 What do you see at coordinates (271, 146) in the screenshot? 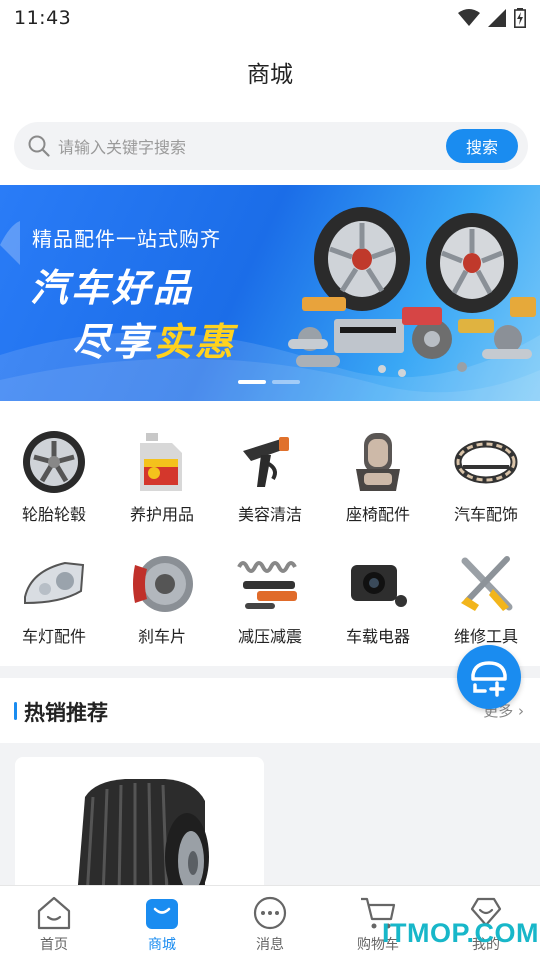
I see `search-bar: 请输入关键字搜索 搜索` at bounding box center [271, 146].